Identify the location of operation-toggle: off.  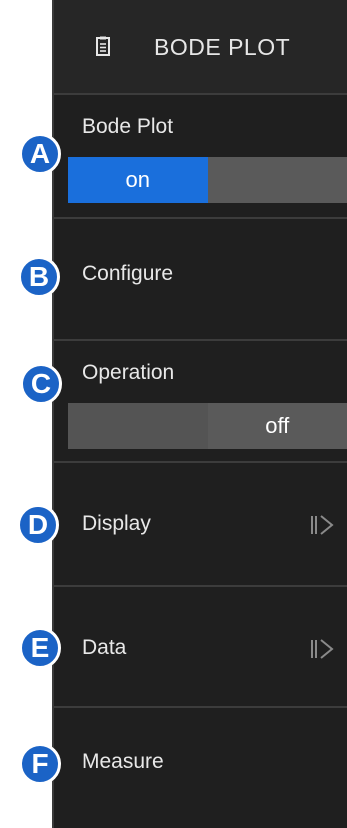
(207, 426).